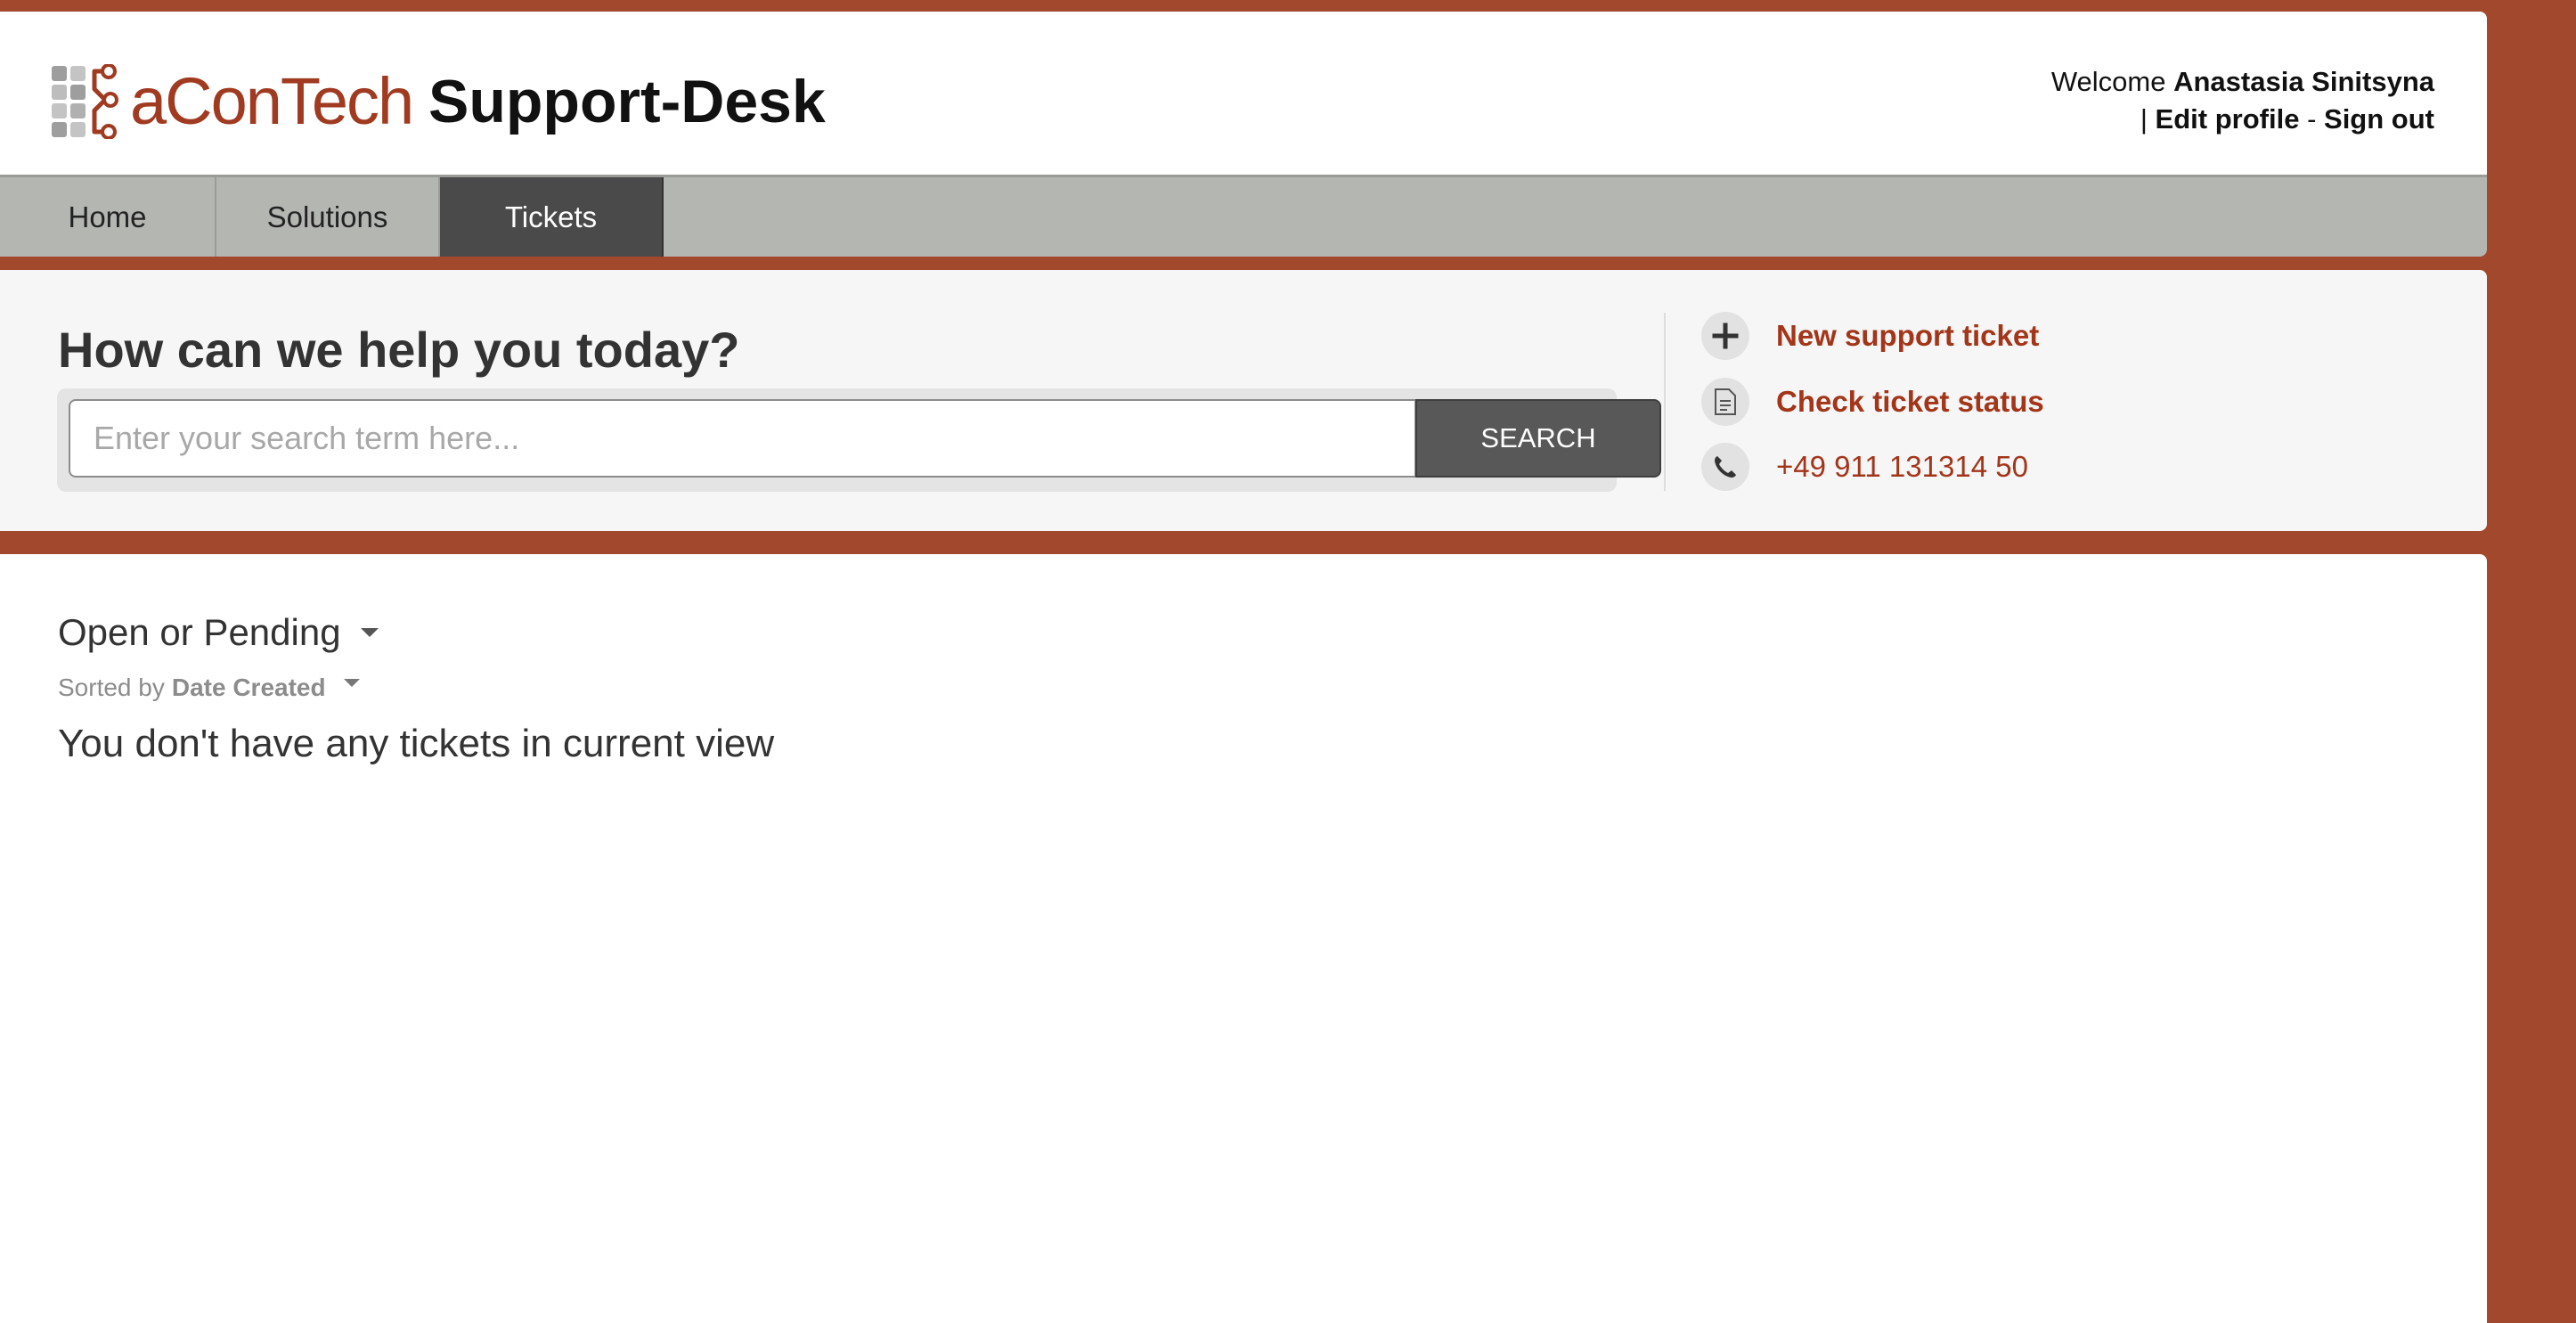 The width and height of the screenshot is (2576, 1323). What do you see at coordinates (249, 687) in the screenshot?
I see `sort-field-dropdown: Date Created` at bounding box center [249, 687].